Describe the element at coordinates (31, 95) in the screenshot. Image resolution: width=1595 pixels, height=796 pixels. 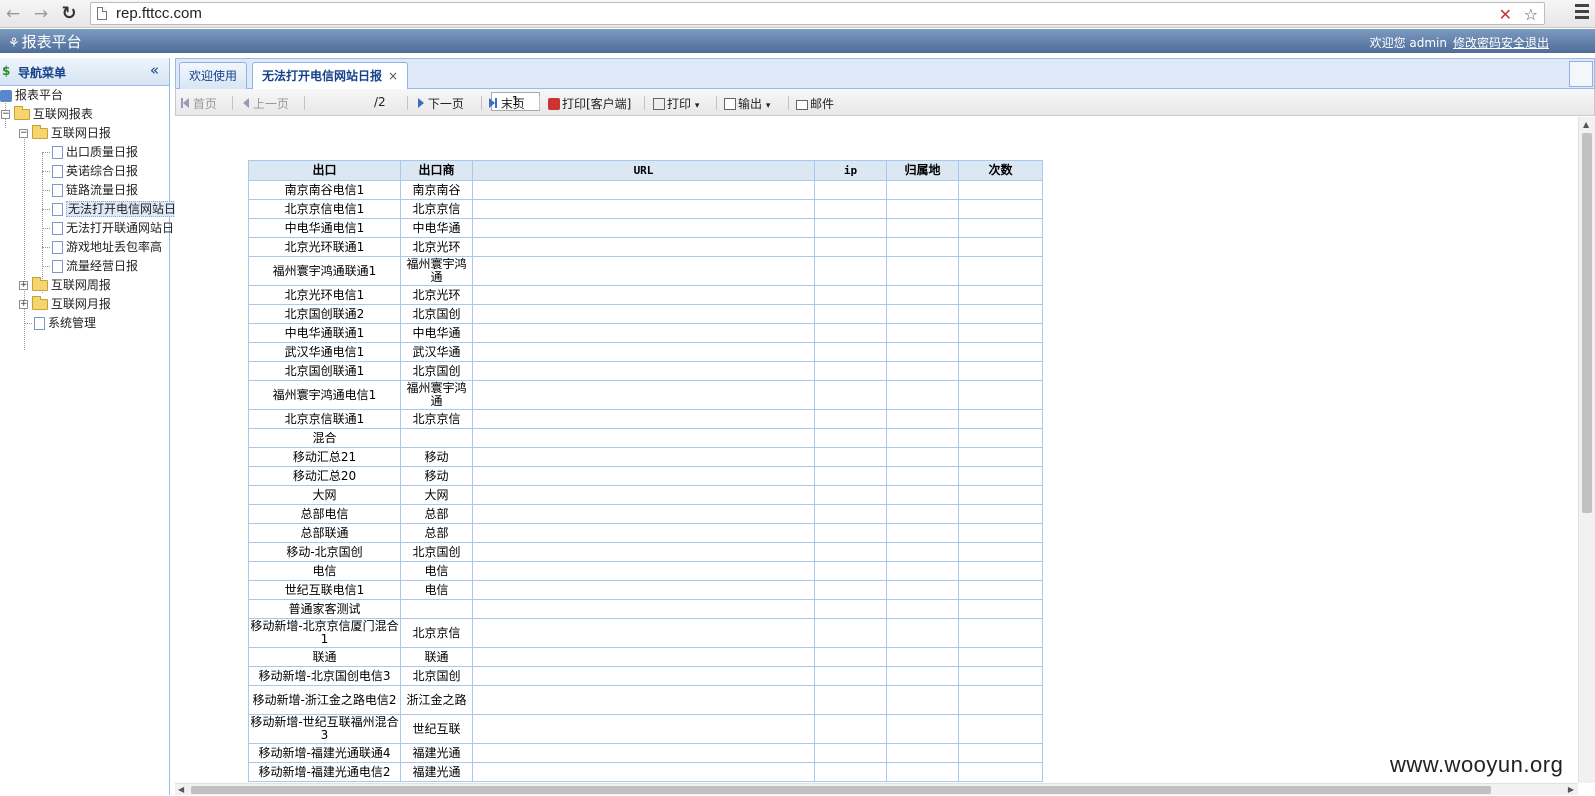
I see `tree-root: 报表平台` at that location.